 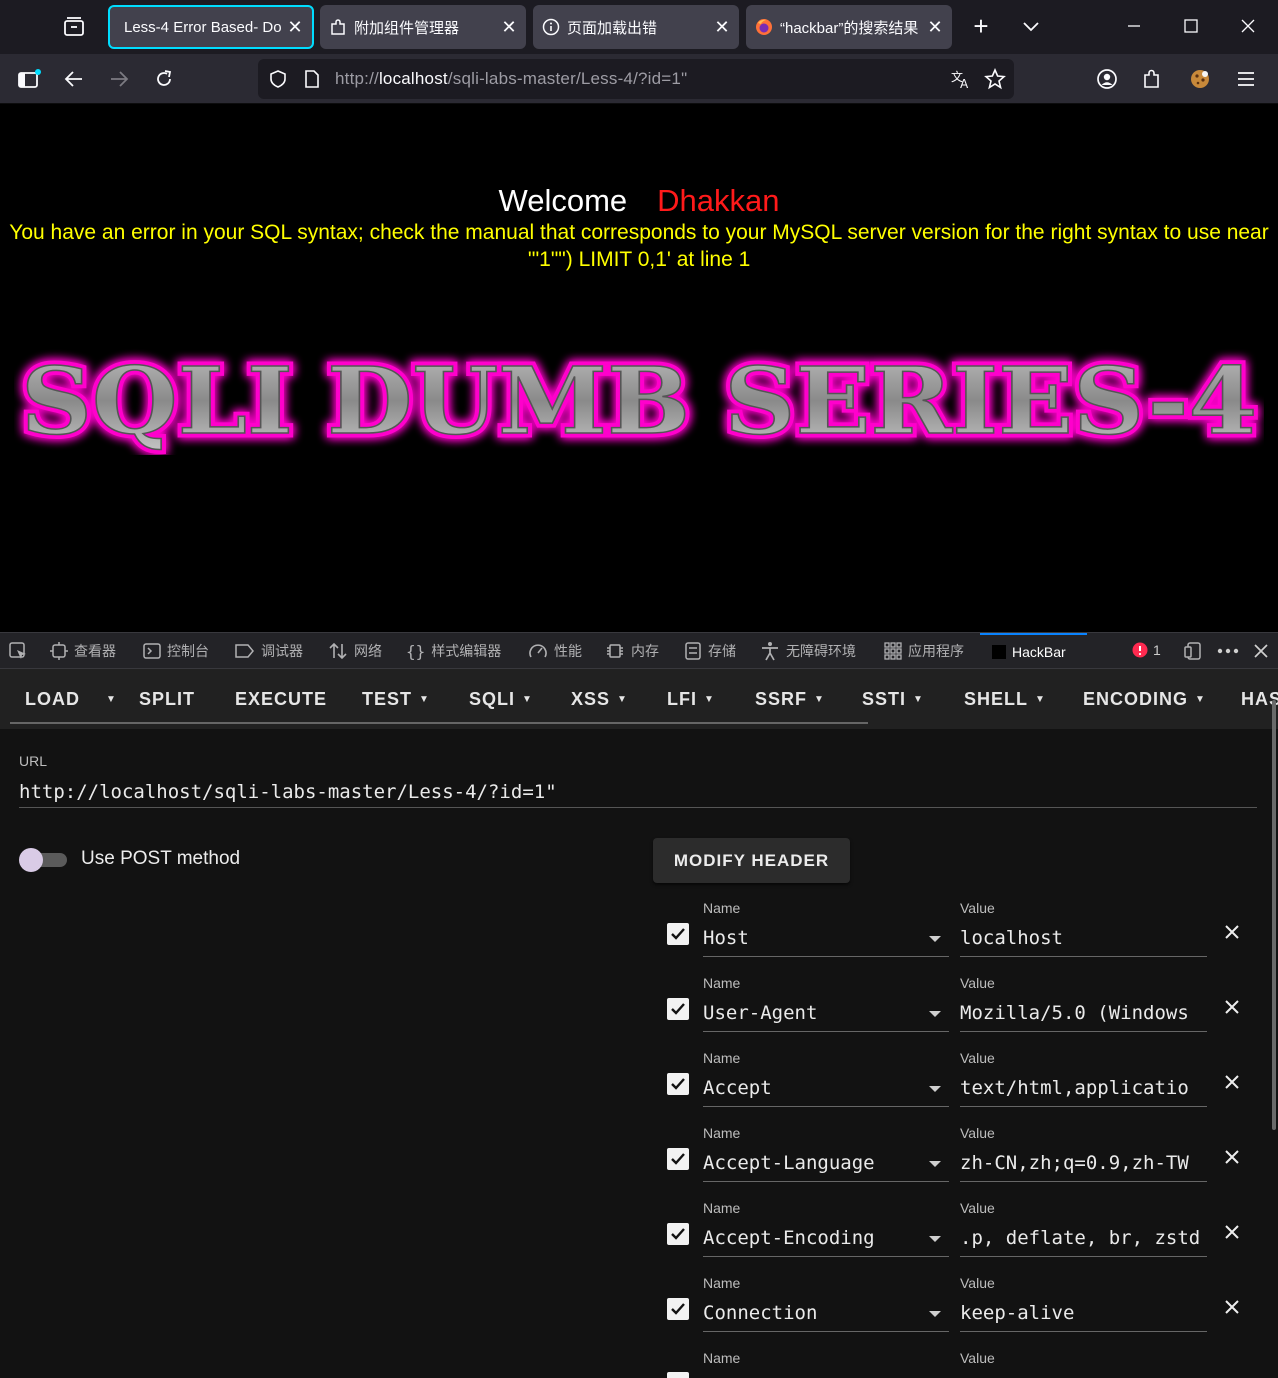 What do you see at coordinates (1031, 27) in the screenshot?
I see `list-all-tabs-button` at bounding box center [1031, 27].